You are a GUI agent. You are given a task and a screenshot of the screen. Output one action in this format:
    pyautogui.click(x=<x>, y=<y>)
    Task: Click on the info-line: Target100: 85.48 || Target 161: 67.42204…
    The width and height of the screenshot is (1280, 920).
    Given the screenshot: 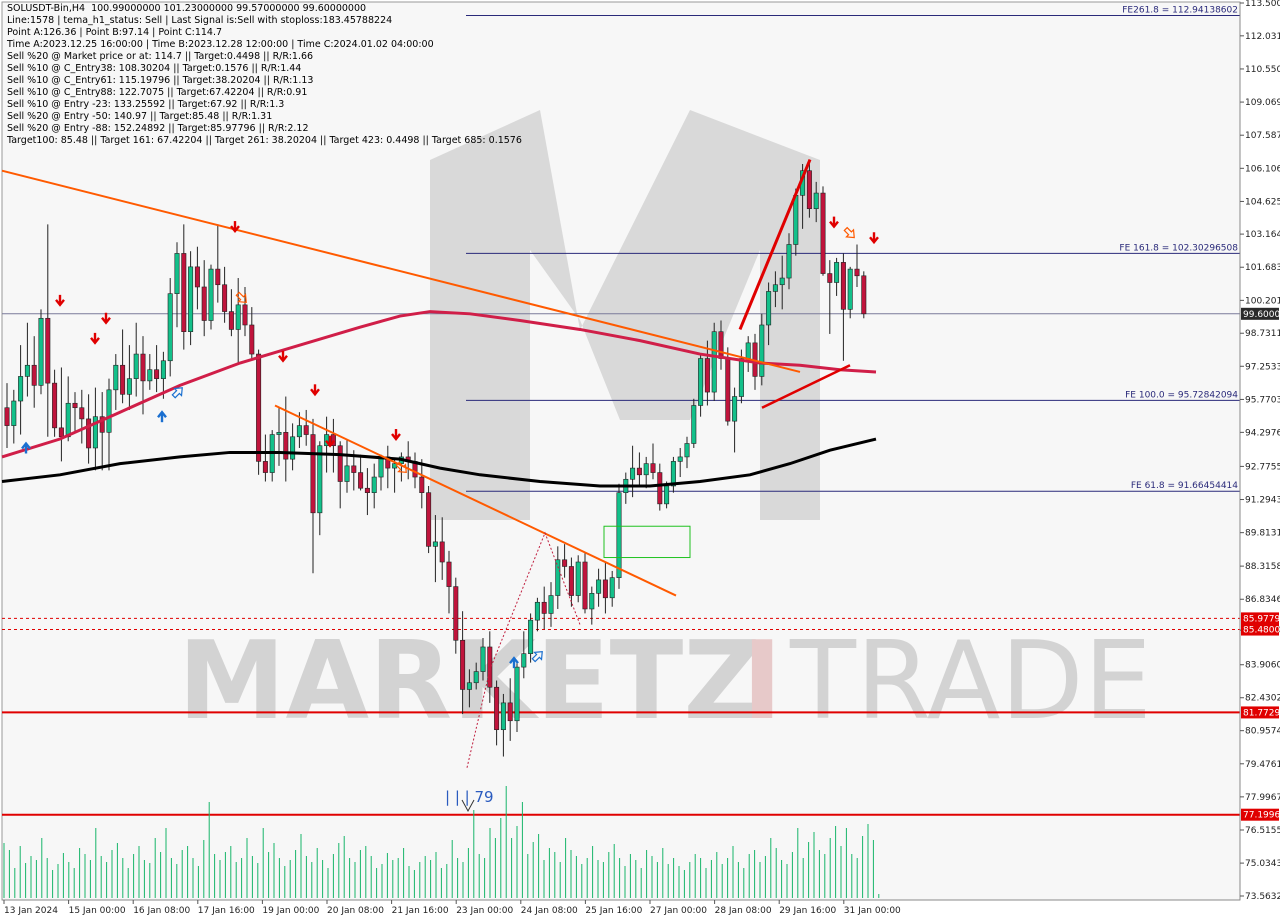 What is the action you would take?
    pyautogui.click(x=264, y=140)
    